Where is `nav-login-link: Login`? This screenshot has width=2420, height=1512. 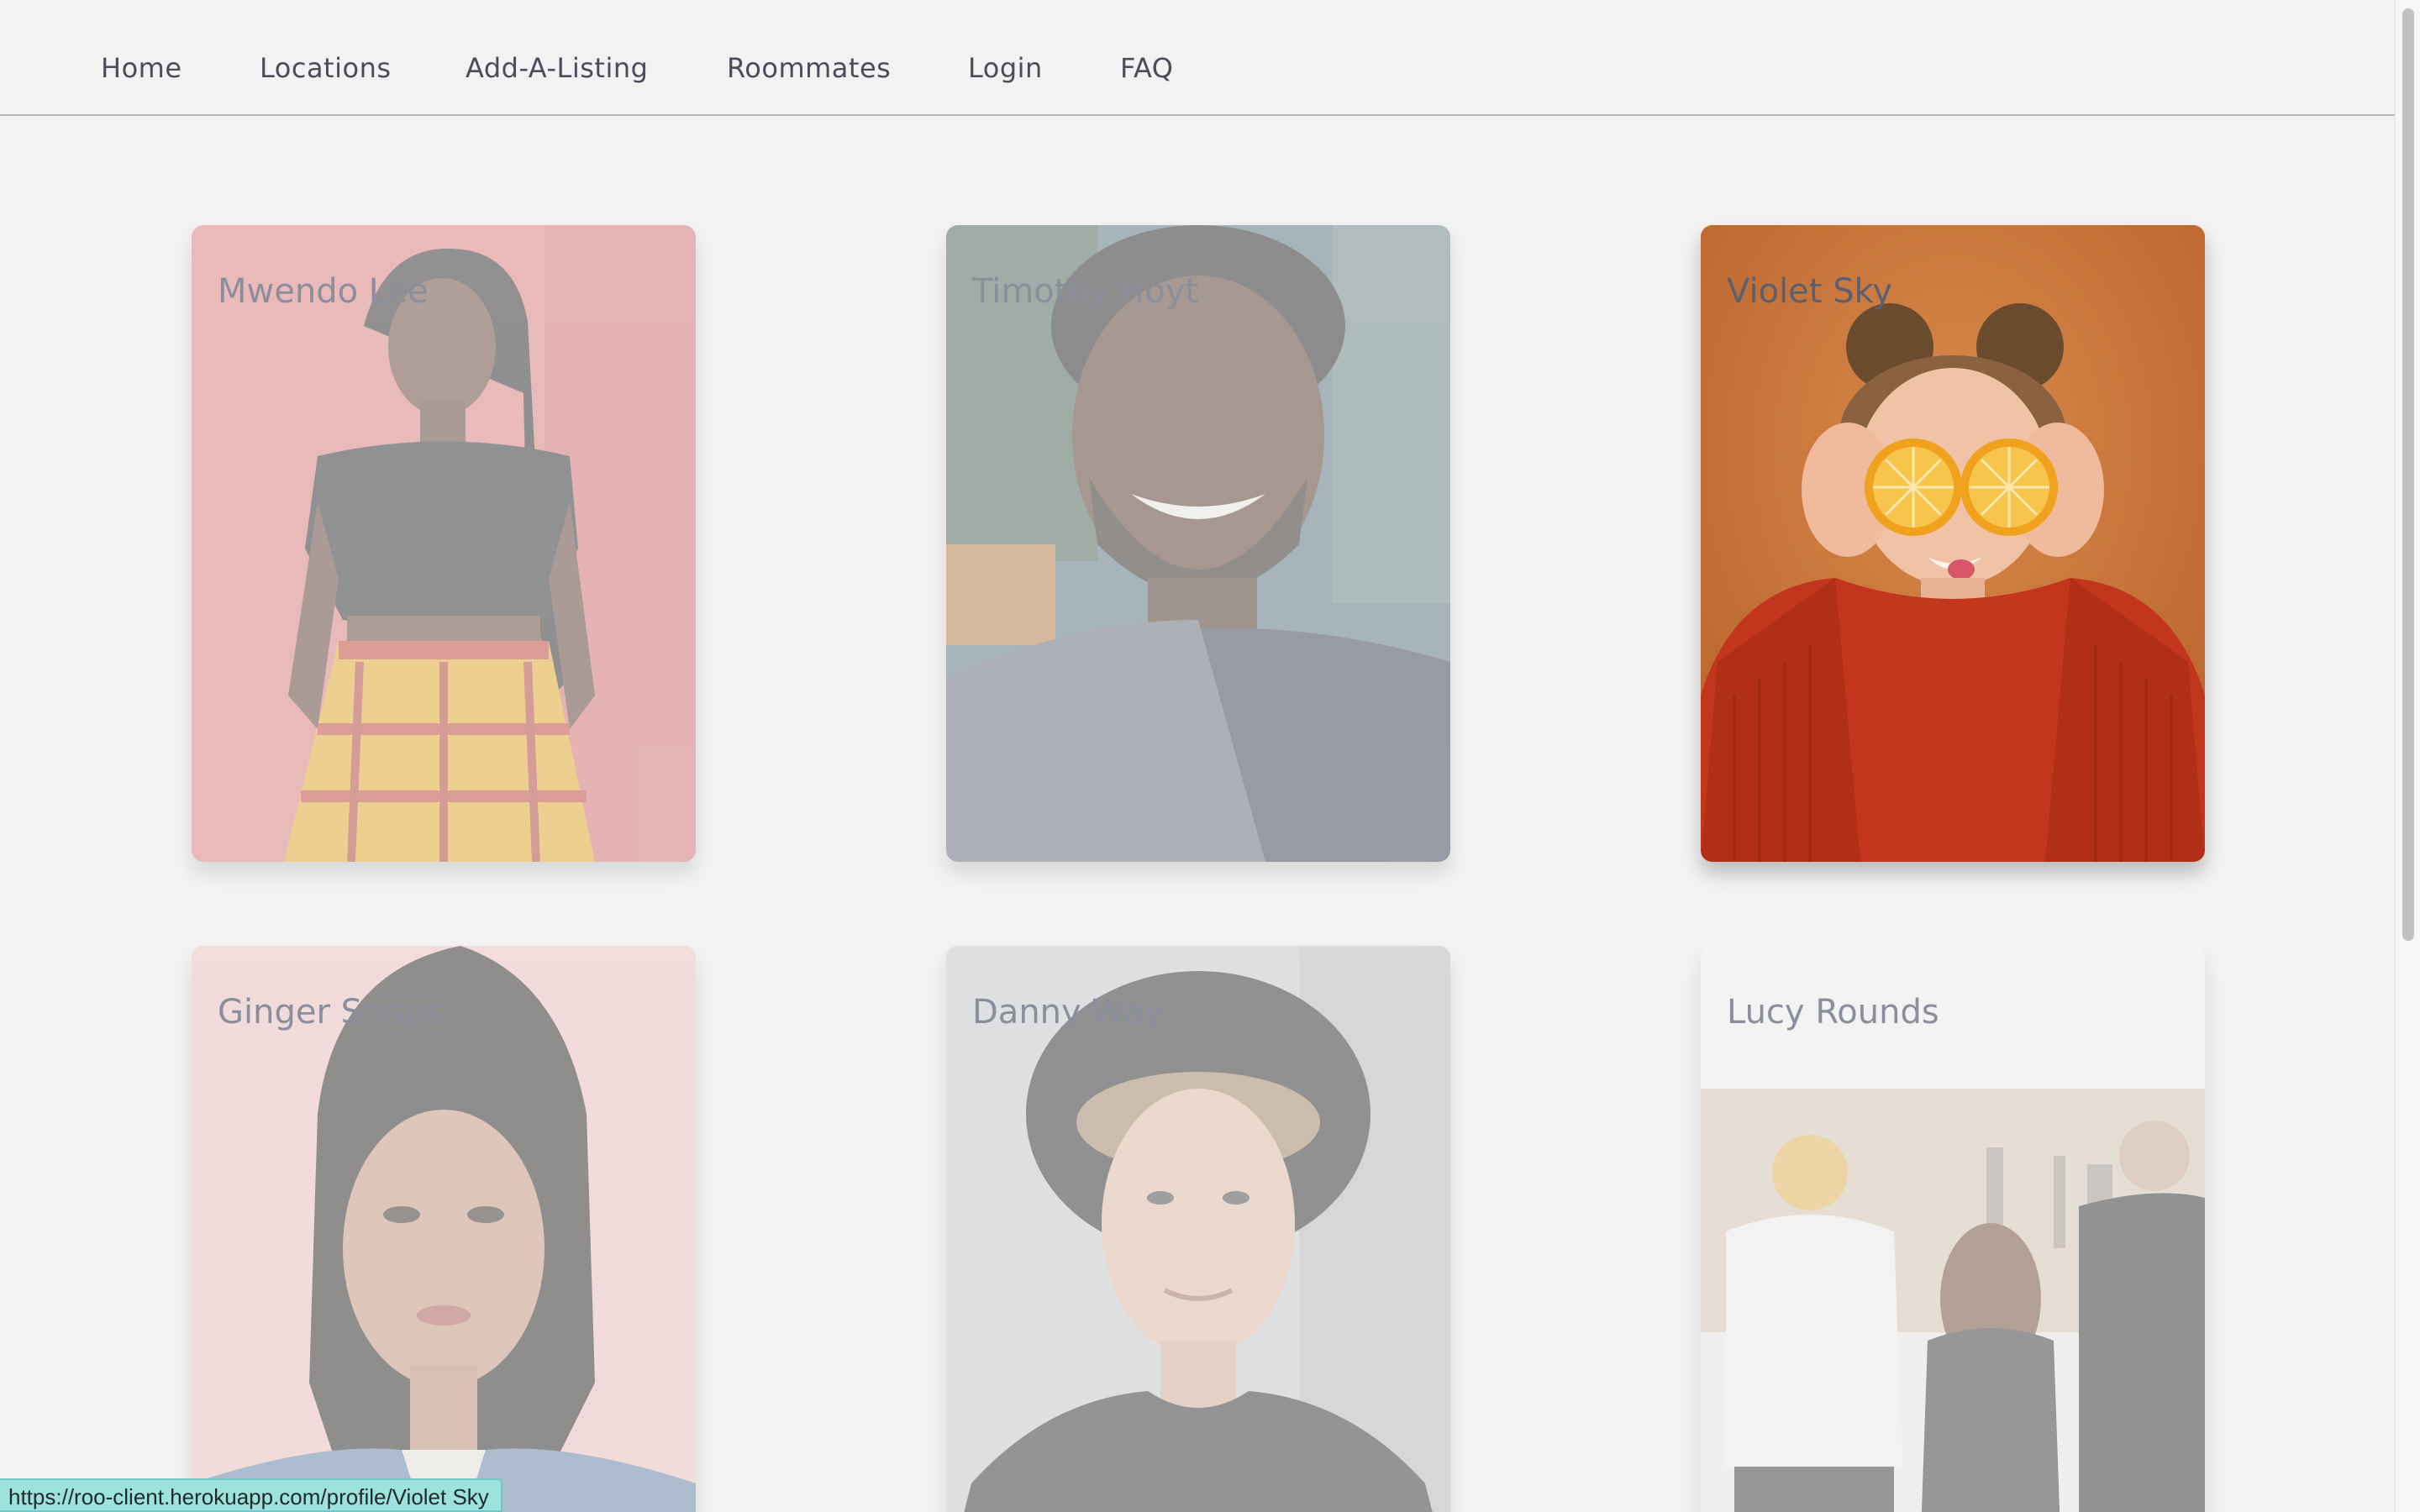 nav-login-link: Login is located at coordinates (1005, 68).